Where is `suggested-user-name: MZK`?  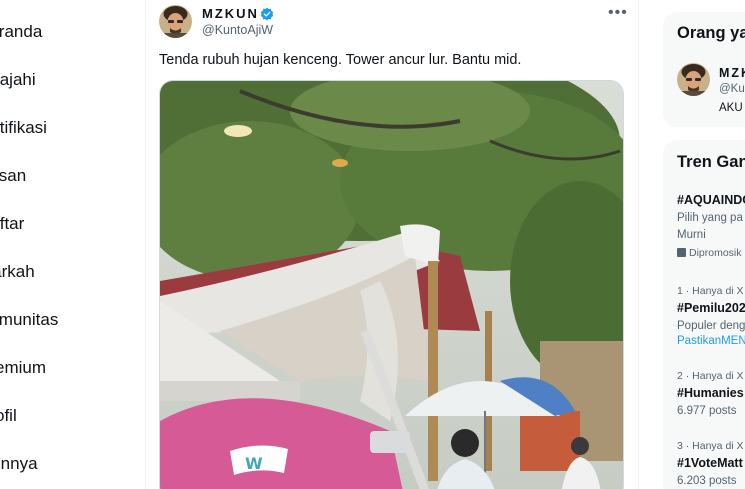 suggested-user-name: MZK is located at coordinates (732, 73).